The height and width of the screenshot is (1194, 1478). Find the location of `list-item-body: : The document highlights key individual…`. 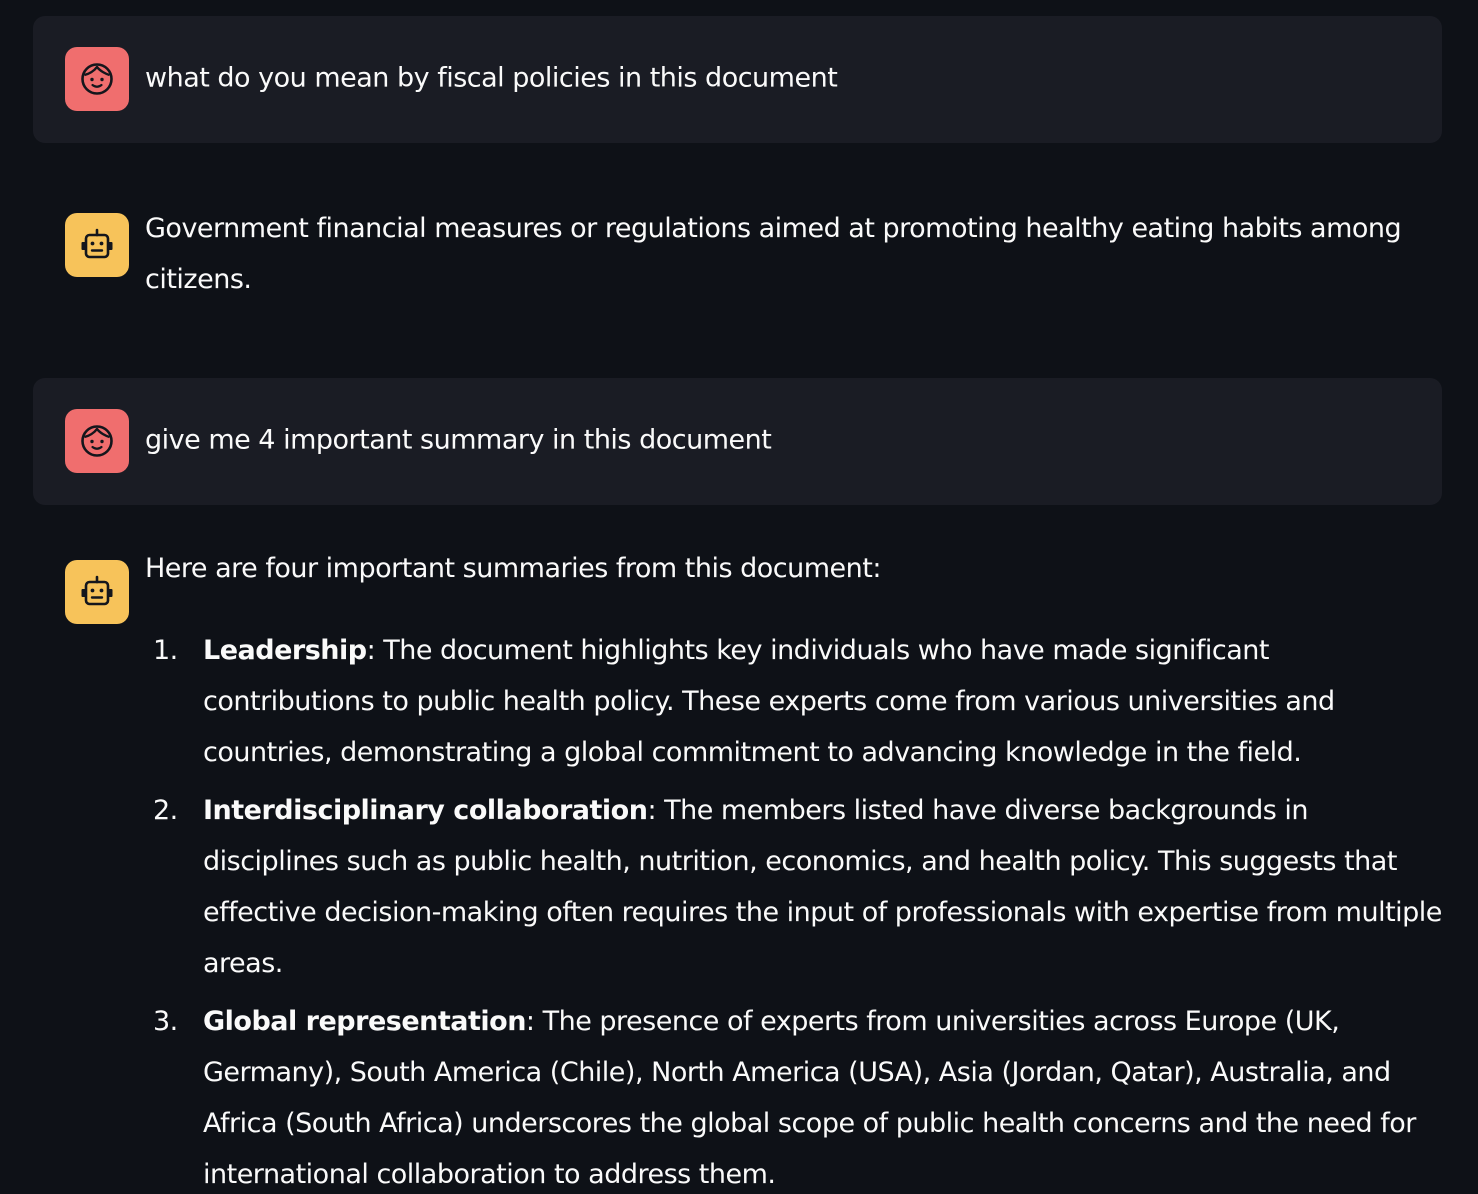

list-item-body: : The document highlights key individual… is located at coordinates (769, 701).